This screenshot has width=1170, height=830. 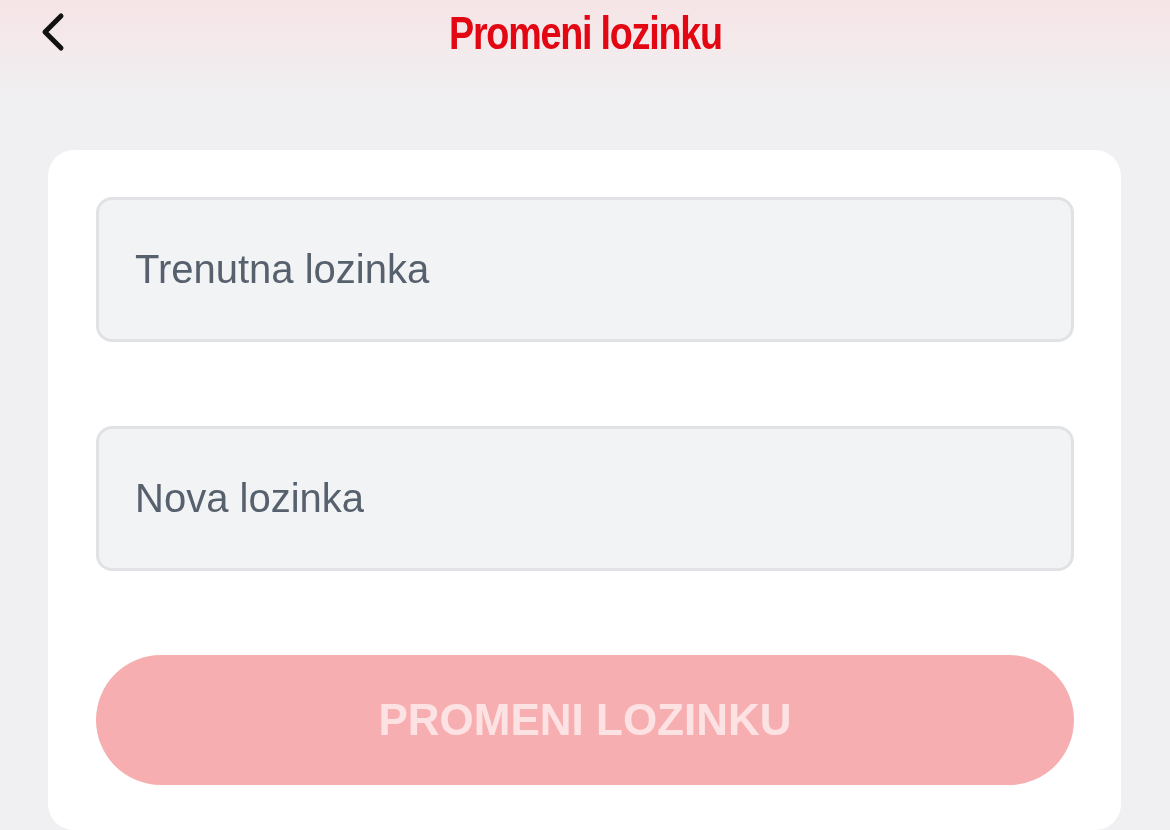 I want to click on password-field: Nova lozinka, so click(x=585, y=498).